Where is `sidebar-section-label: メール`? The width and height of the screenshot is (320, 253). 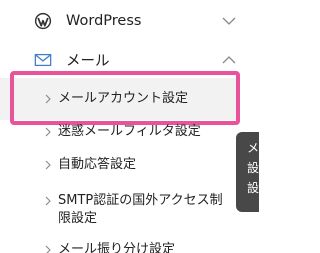
sidebar-section-label: メール is located at coordinates (88, 61).